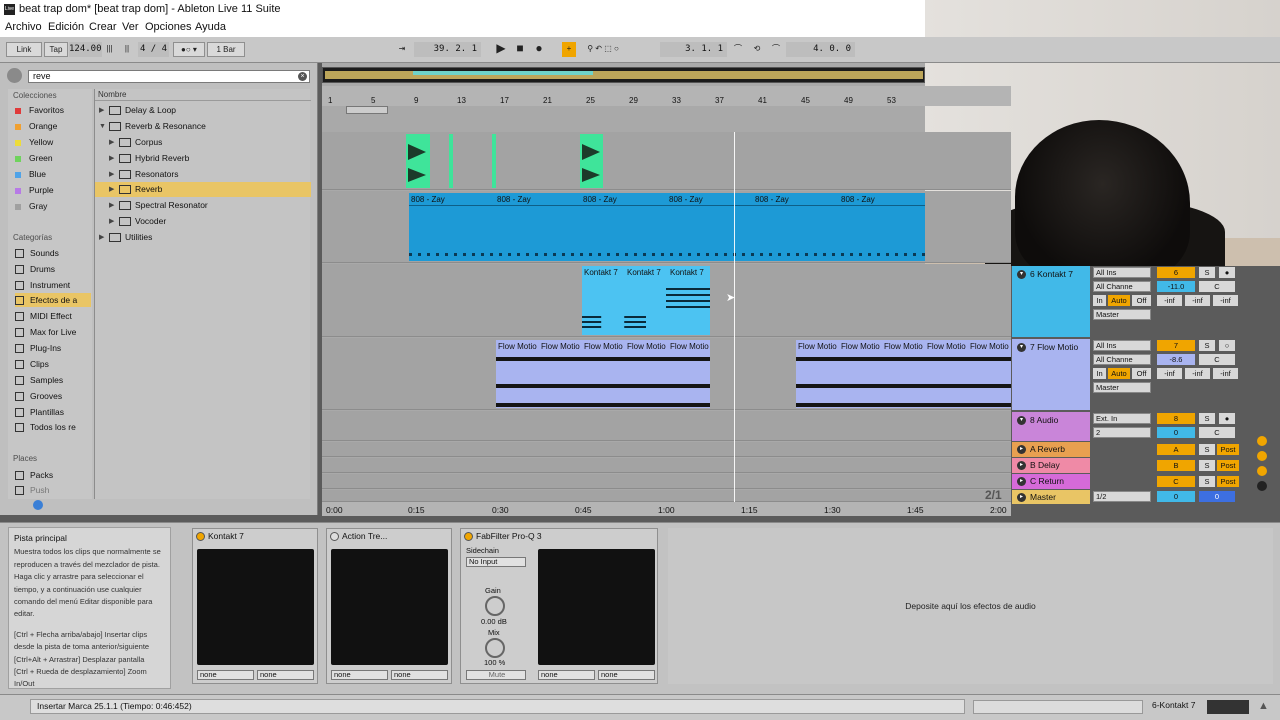  I want to click on tap-button: Tap, so click(56, 49).